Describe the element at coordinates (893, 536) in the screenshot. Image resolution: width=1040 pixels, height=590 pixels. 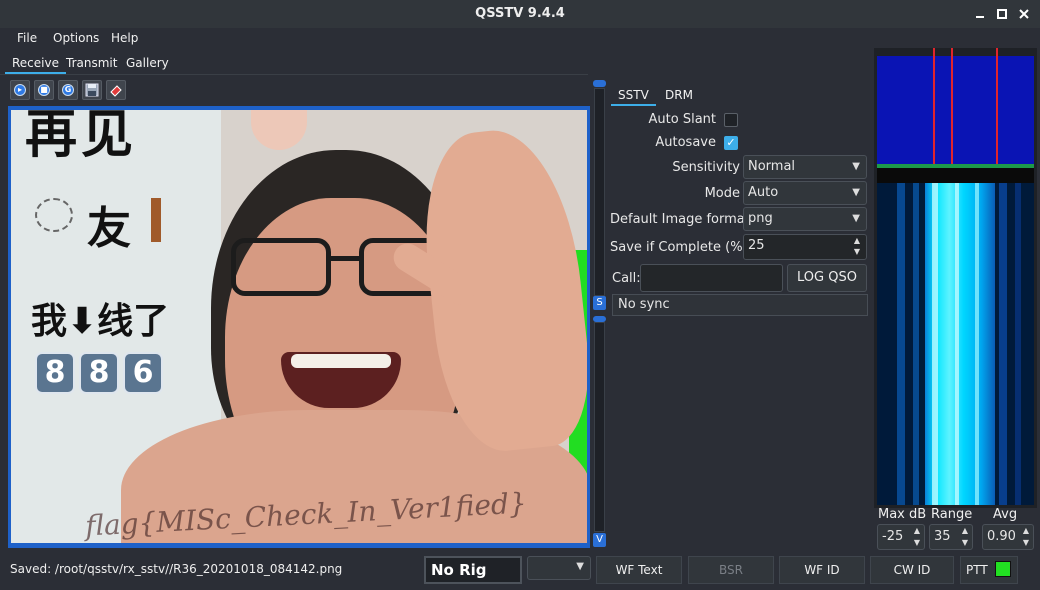
I see `max-db-value: -25` at that location.